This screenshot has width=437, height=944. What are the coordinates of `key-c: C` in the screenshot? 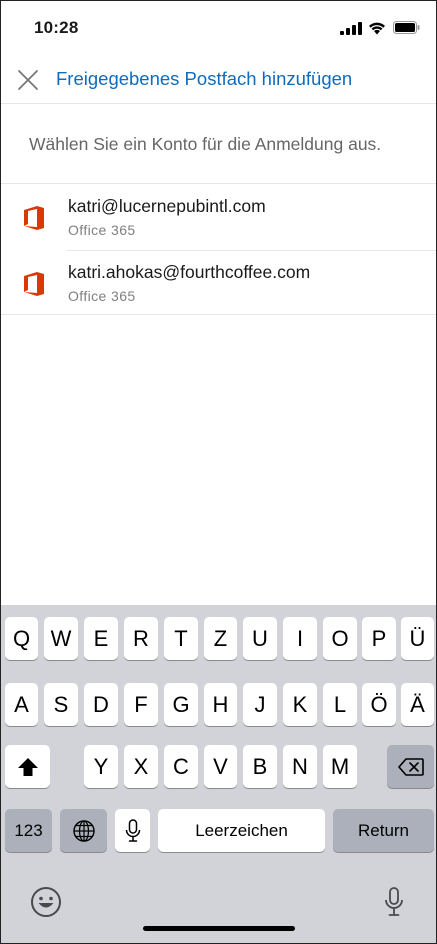 It's located at (181, 766).